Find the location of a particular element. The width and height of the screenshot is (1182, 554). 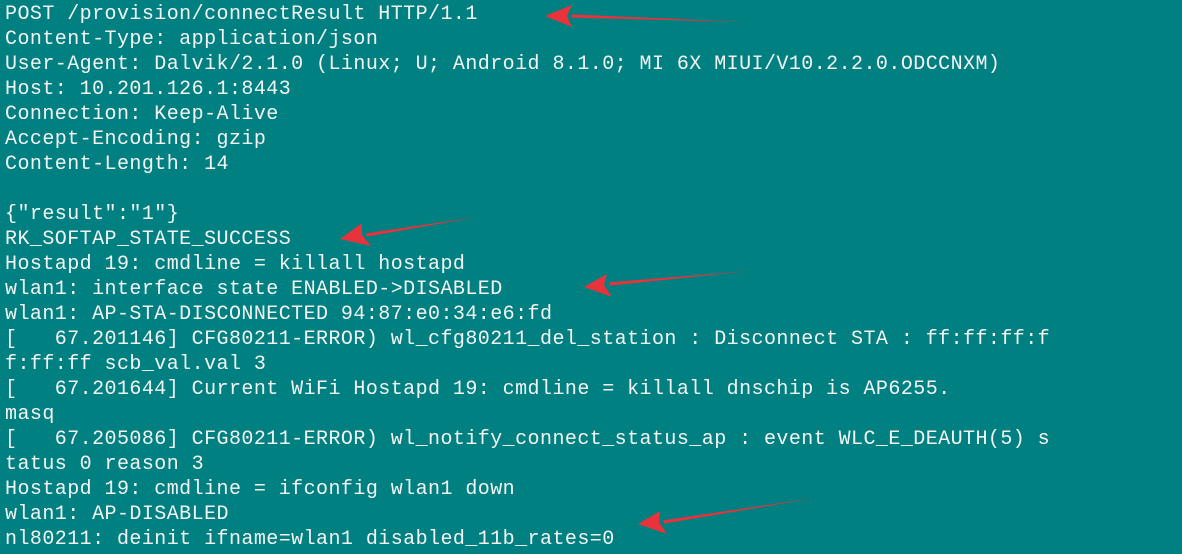

terminal-line-7: Content-Length: 14 is located at coordinates (117, 164).